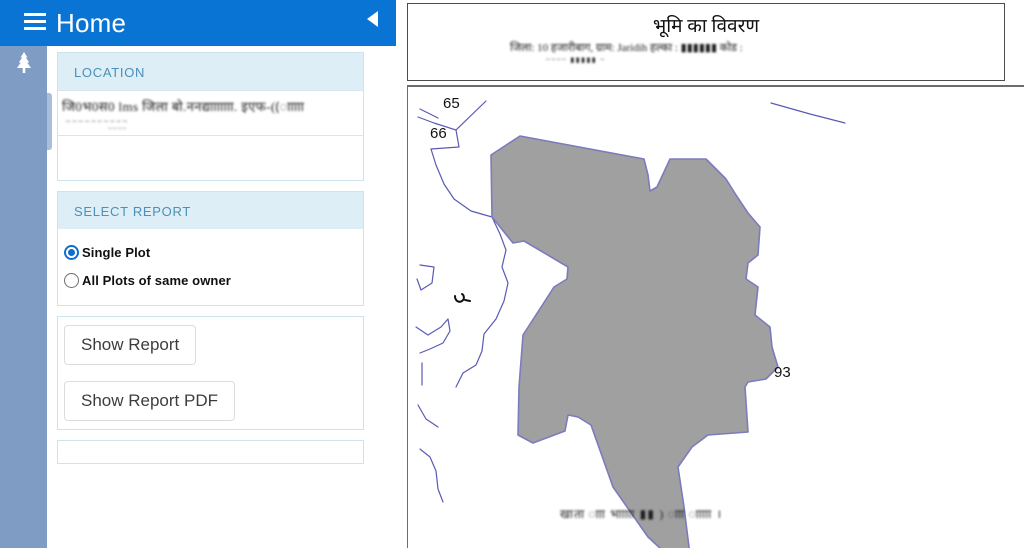 The width and height of the screenshot is (1024, 548). Describe the element at coordinates (149, 401) in the screenshot. I see `show-report-pdf-button: Show Report PDF` at that location.